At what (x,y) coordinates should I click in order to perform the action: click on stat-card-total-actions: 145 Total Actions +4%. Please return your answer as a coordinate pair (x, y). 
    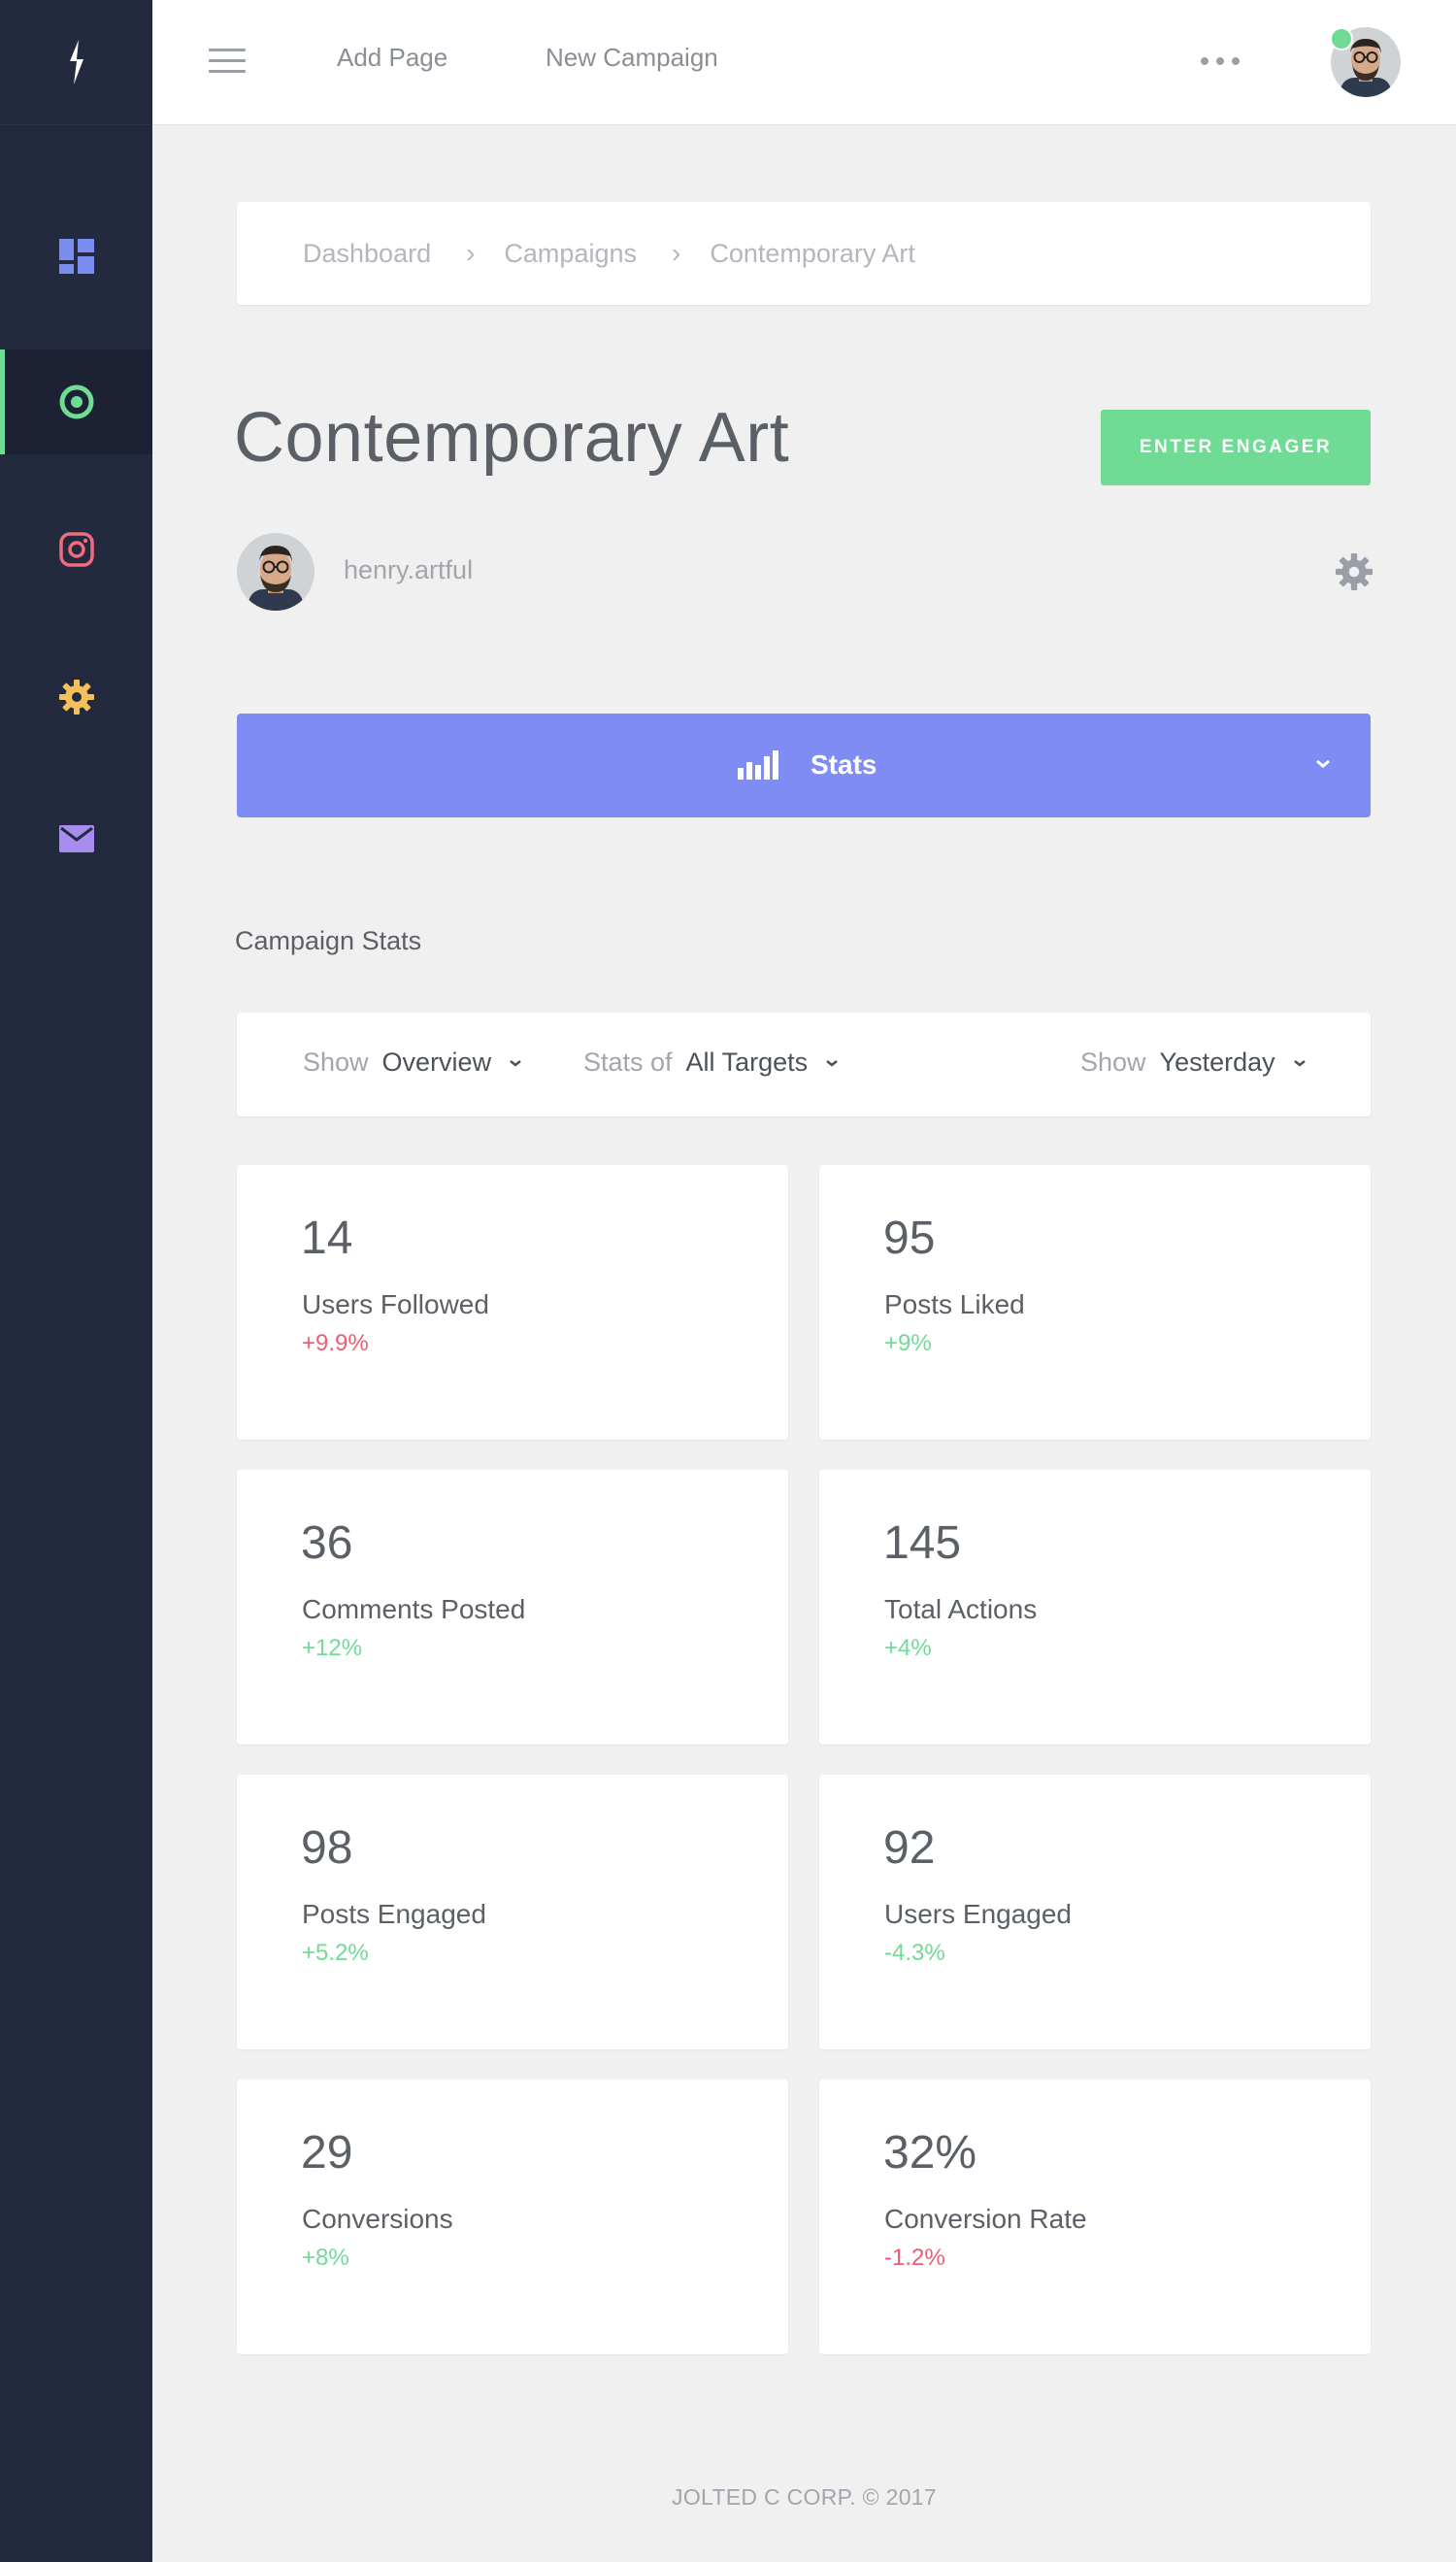
    Looking at the image, I should click on (1095, 1607).